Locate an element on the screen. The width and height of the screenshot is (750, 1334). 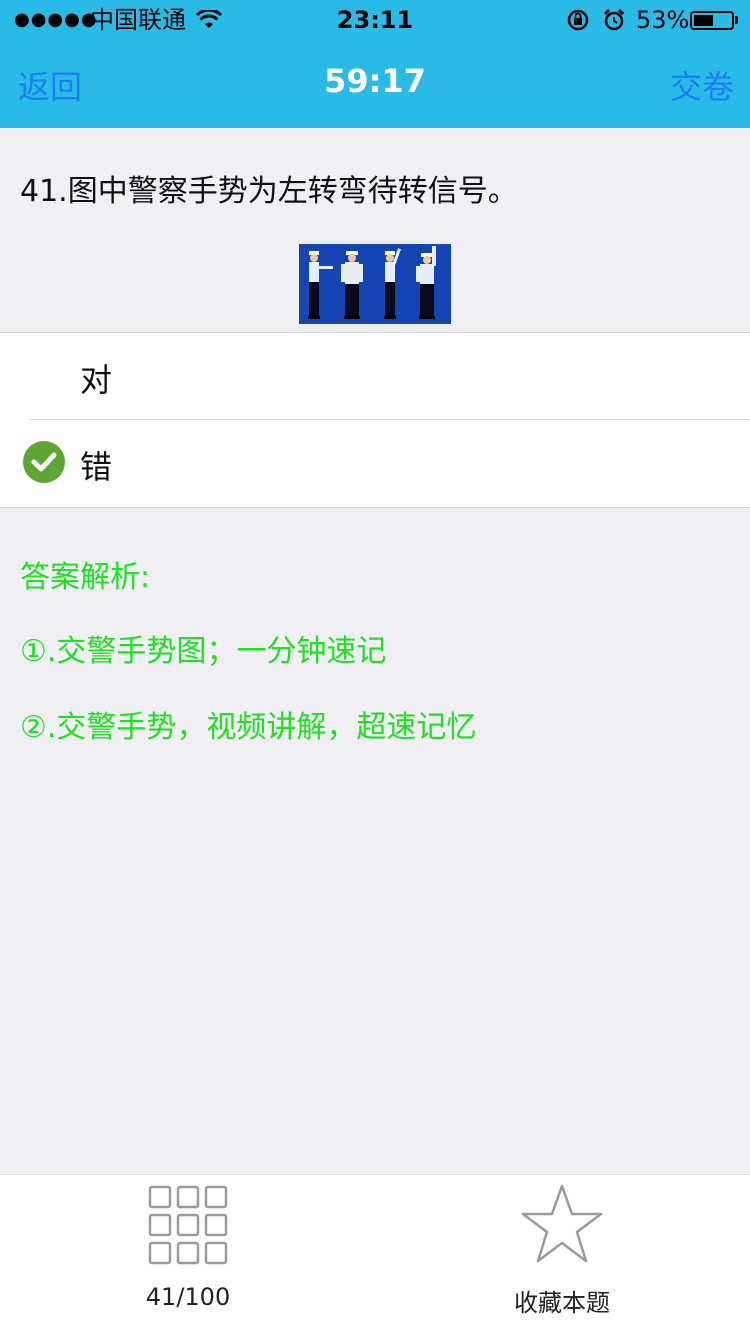
battery-percent: 53% is located at coordinates (663, 20).